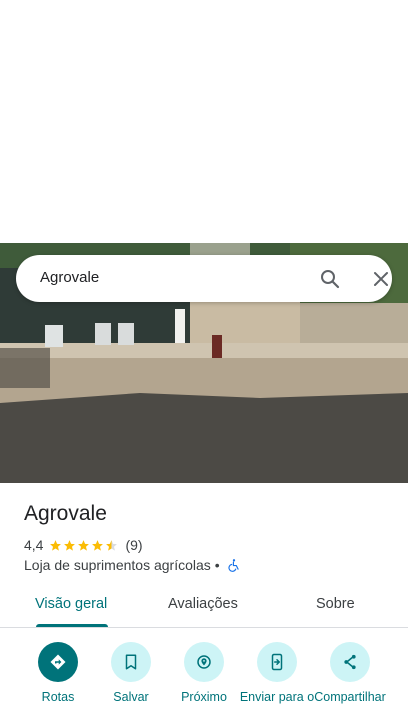  What do you see at coordinates (112, 545) in the screenshot?
I see `star-half-icon` at bounding box center [112, 545].